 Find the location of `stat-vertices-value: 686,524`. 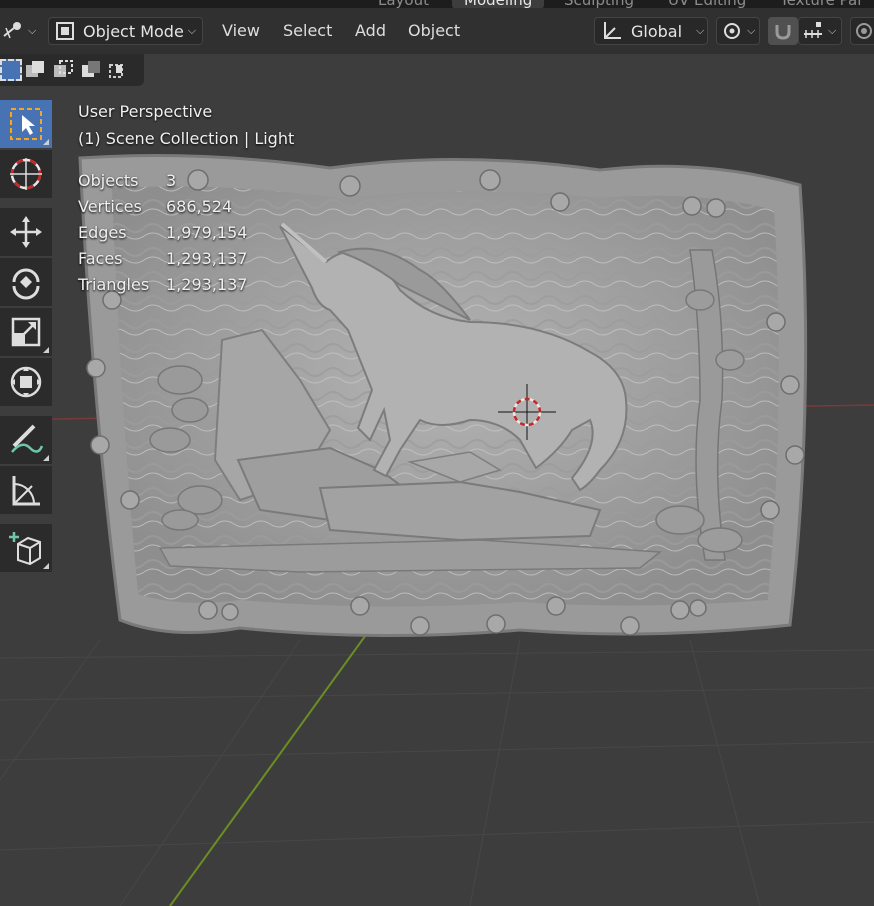

stat-vertices-value: 686,524 is located at coordinates (199, 206).